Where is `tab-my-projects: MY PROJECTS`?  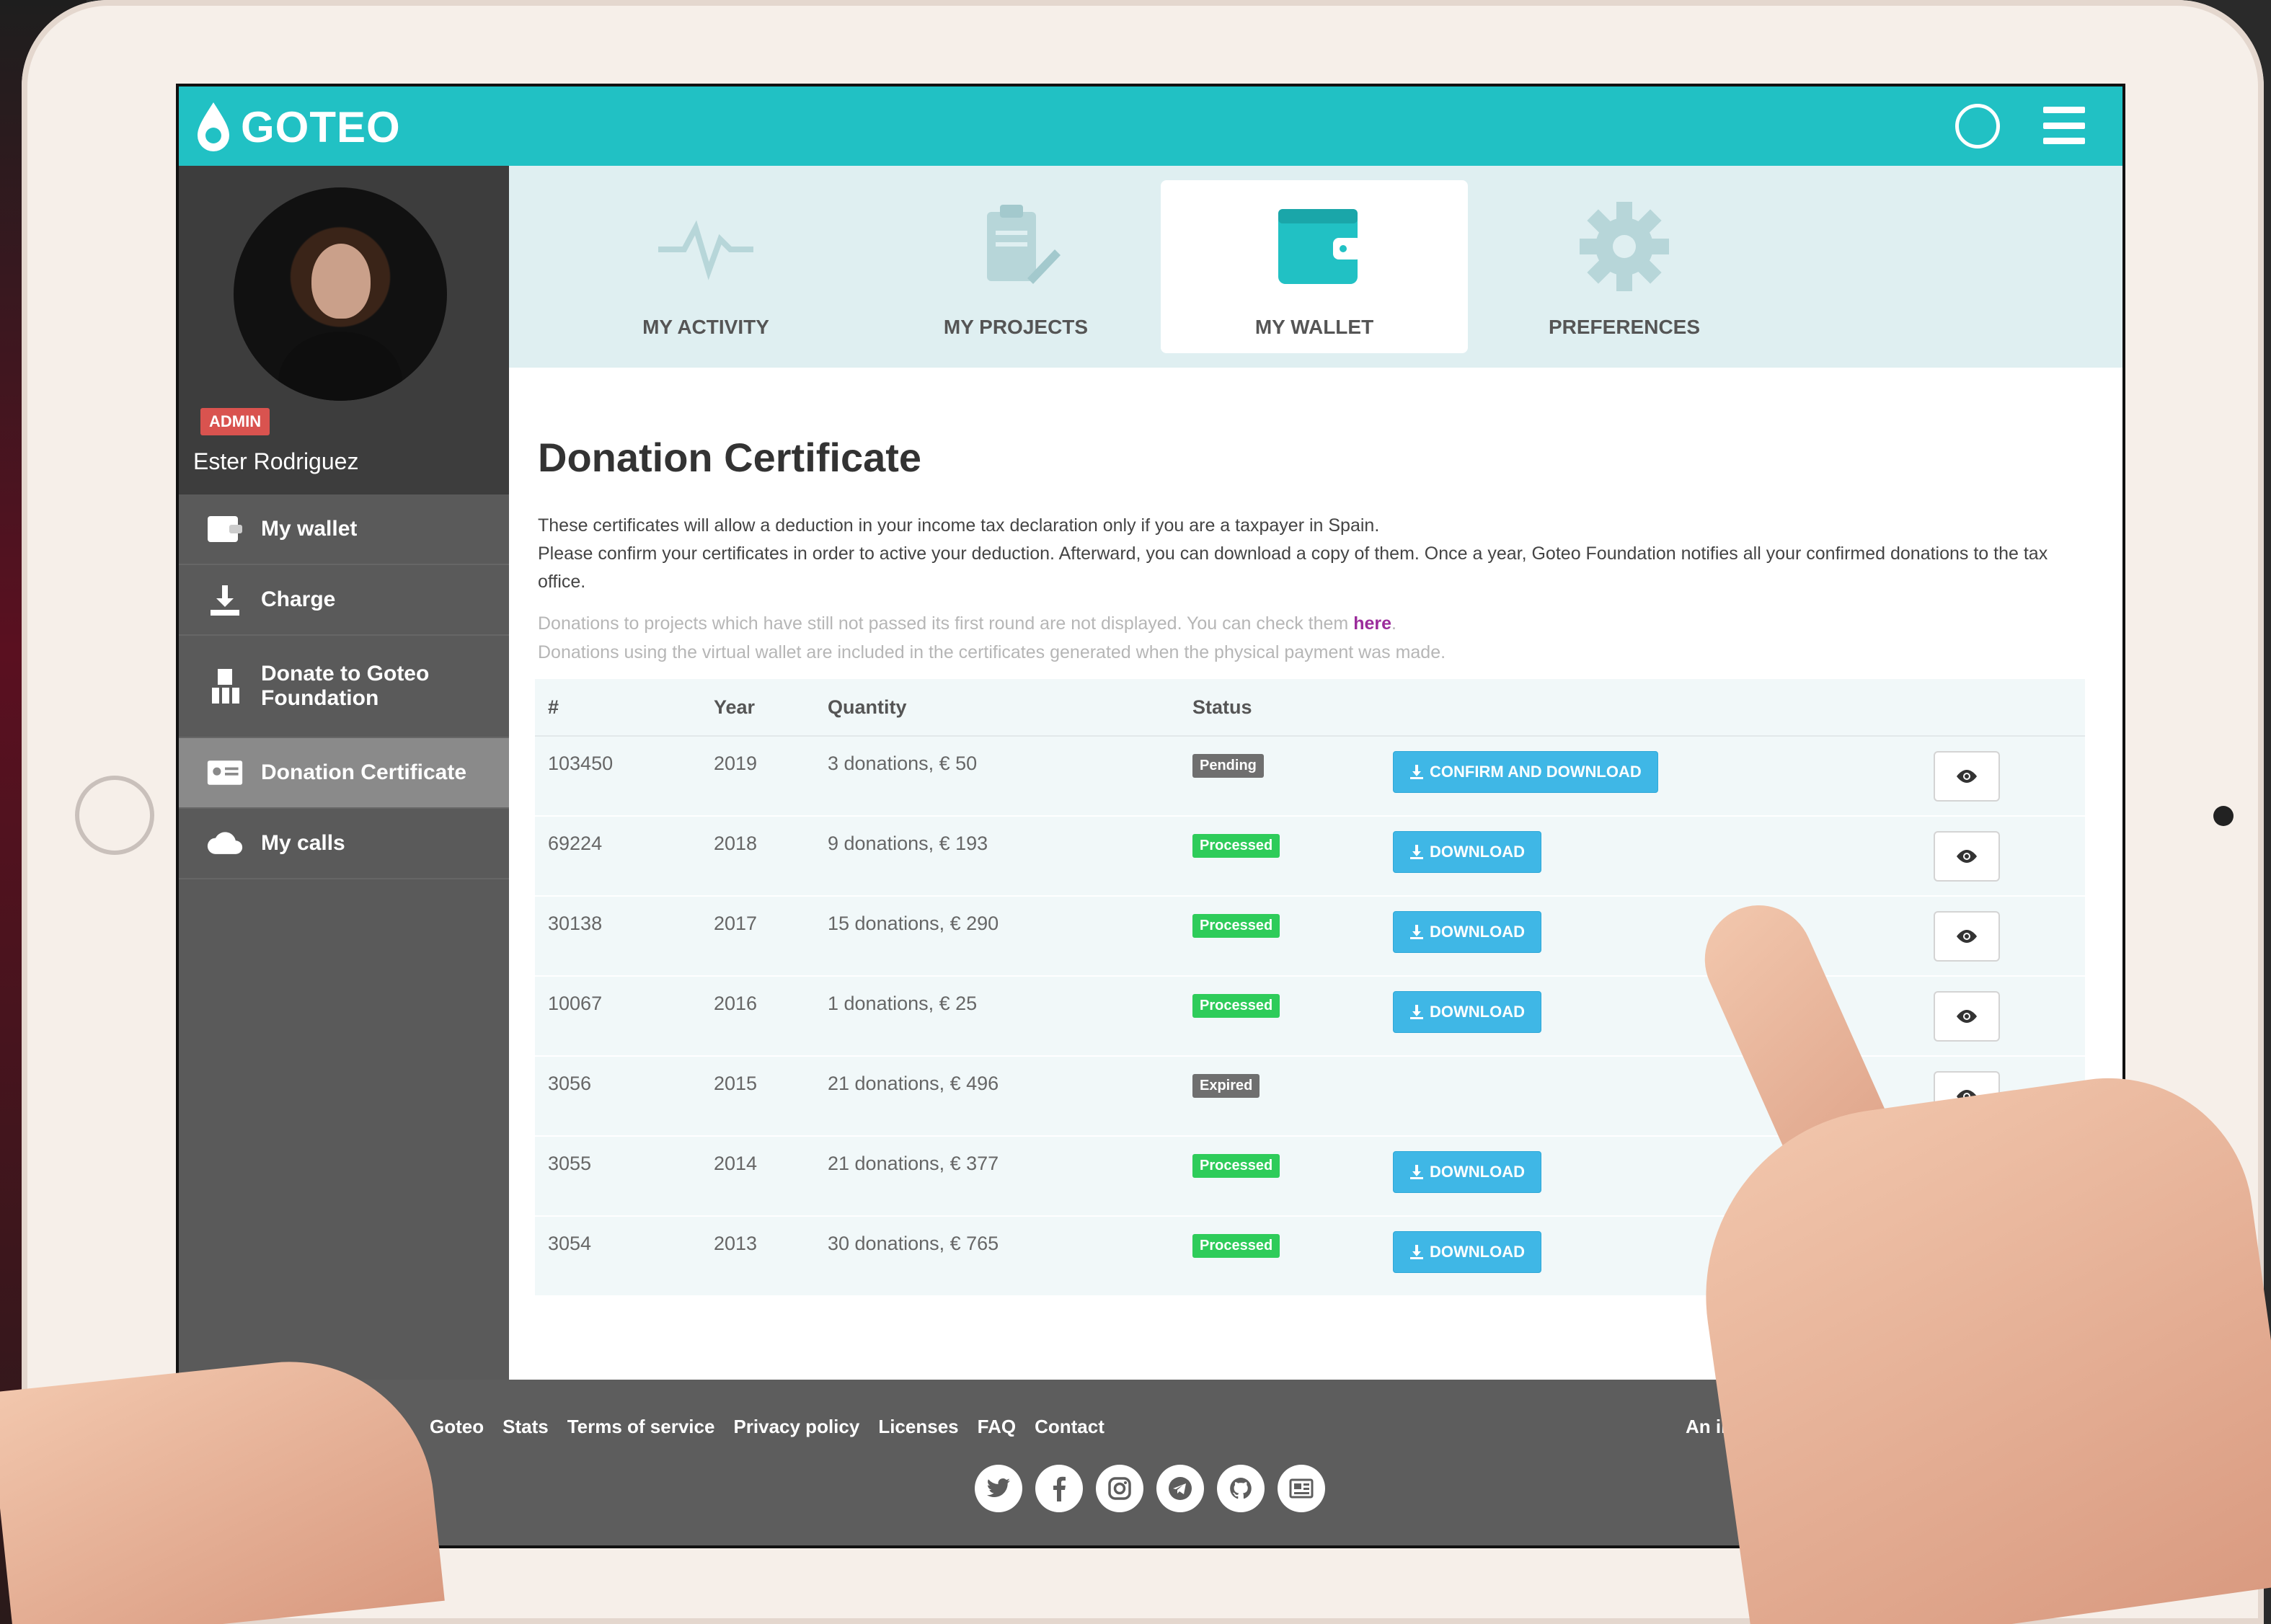 tab-my-projects: MY PROJECTS is located at coordinates (1015, 266).